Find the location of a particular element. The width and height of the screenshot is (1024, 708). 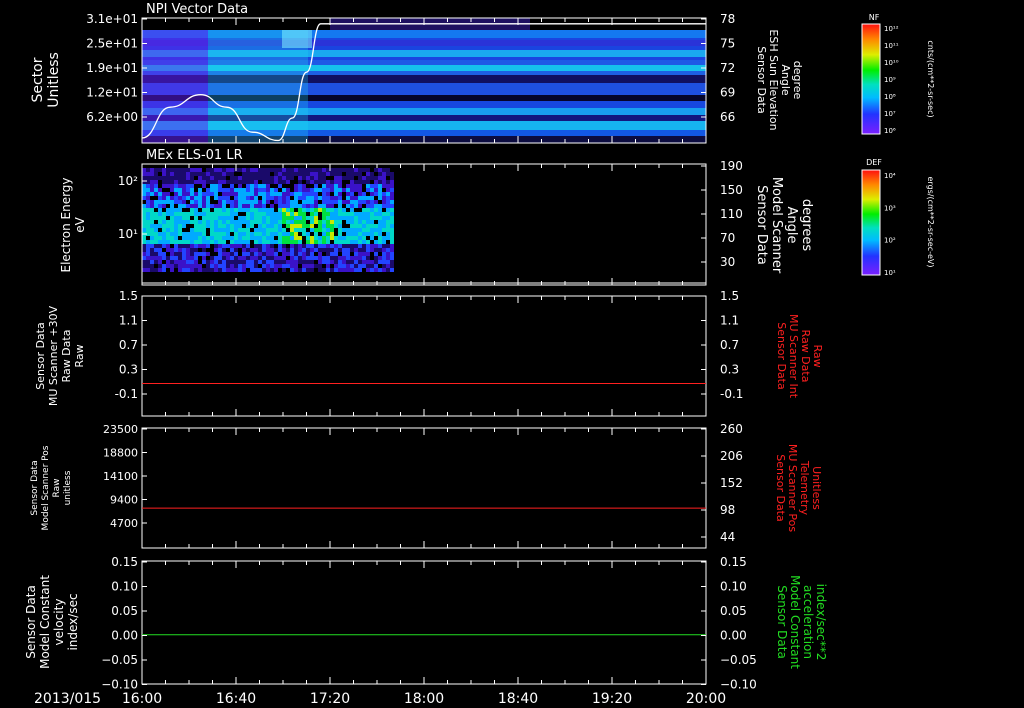

time-tick-label: 16:00 is located at coordinates (142, 699).